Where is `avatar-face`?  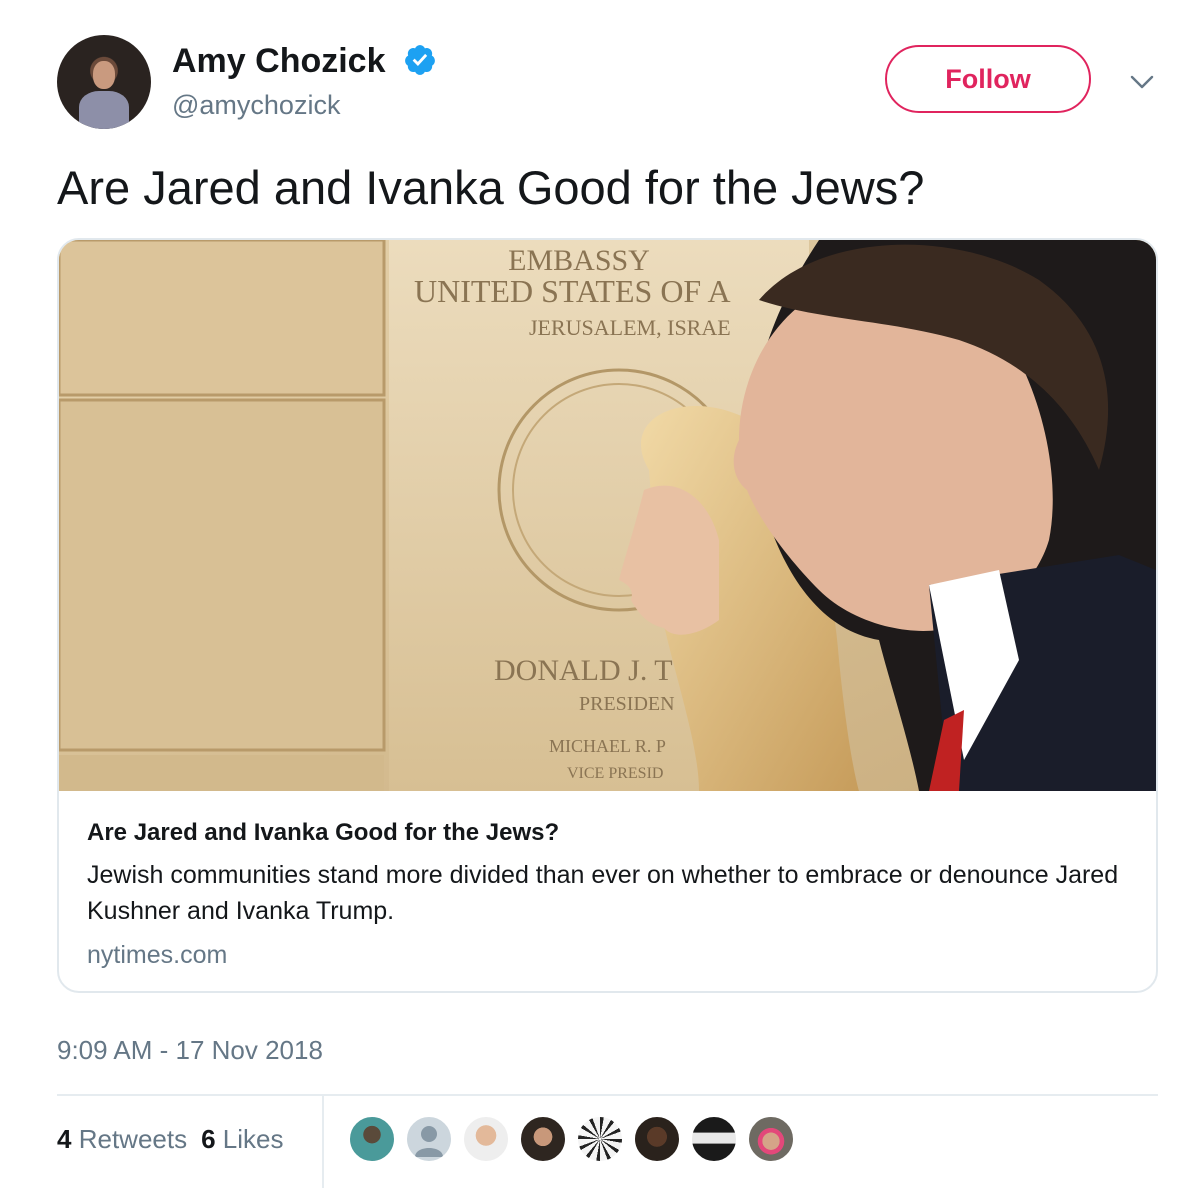
avatar-face is located at coordinates (104, 75).